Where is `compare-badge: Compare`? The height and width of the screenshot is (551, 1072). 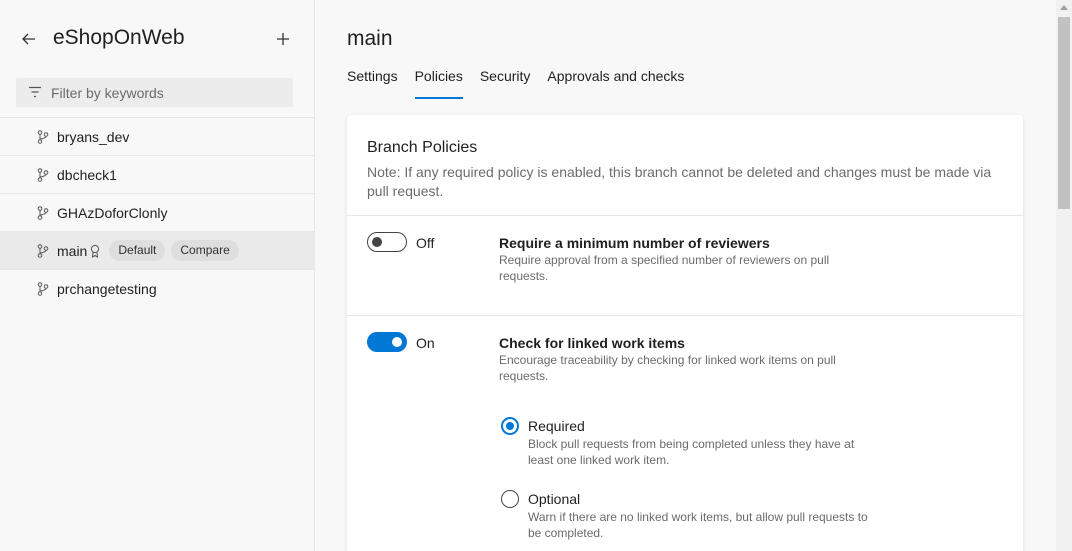
compare-badge: Compare is located at coordinates (205, 250).